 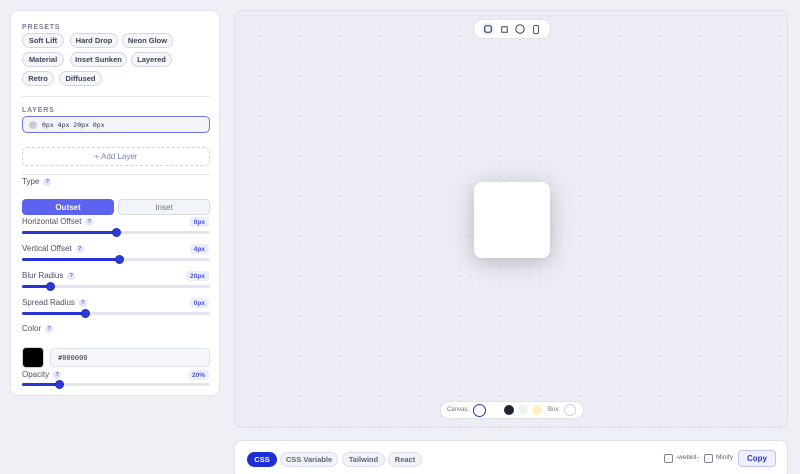 What do you see at coordinates (488, 29) in the screenshot?
I see `square-rounded-icon` at bounding box center [488, 29].